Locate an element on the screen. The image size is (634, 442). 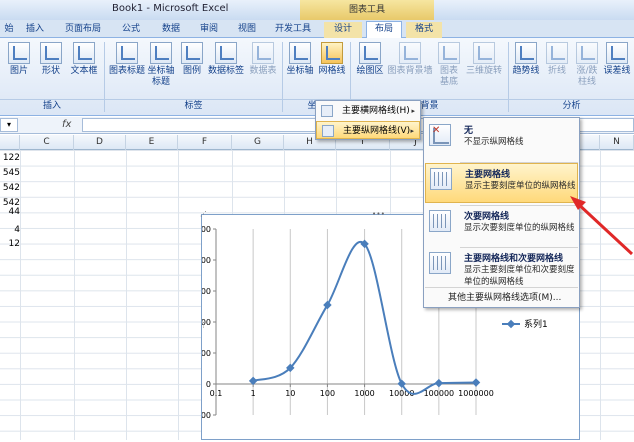
column-header: D is located at coordinates (100, 142).